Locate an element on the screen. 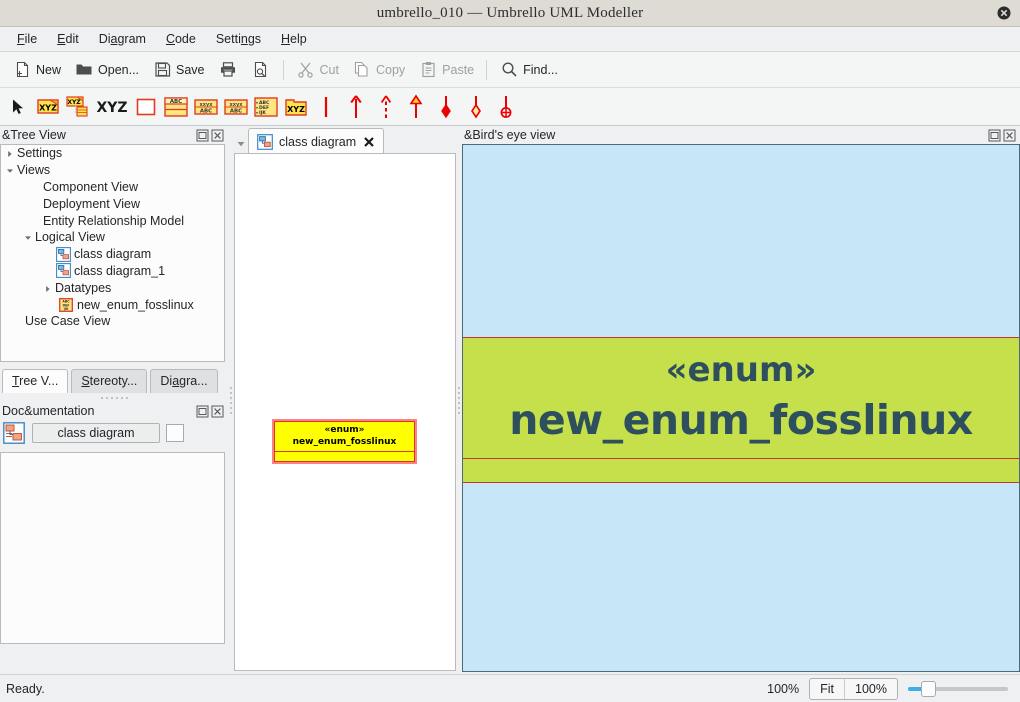  zoom-slider is located at coordinates (958, 689).